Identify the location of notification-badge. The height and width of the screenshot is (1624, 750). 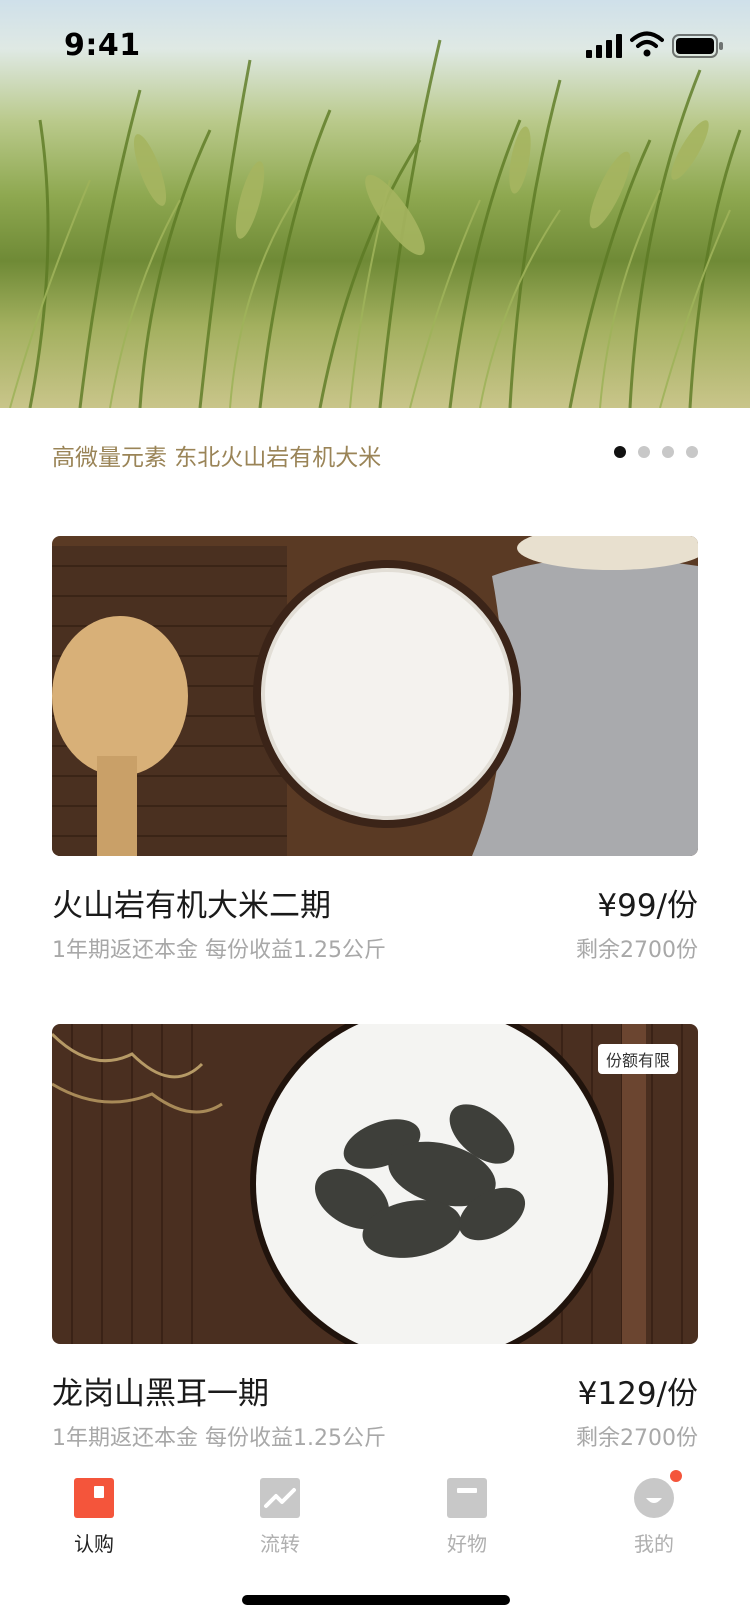
(676, 1476).